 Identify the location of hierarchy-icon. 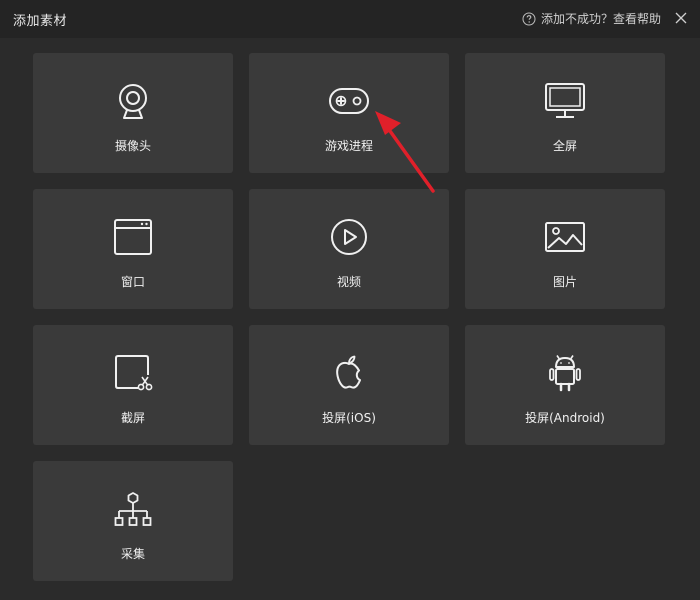
(133, 509).